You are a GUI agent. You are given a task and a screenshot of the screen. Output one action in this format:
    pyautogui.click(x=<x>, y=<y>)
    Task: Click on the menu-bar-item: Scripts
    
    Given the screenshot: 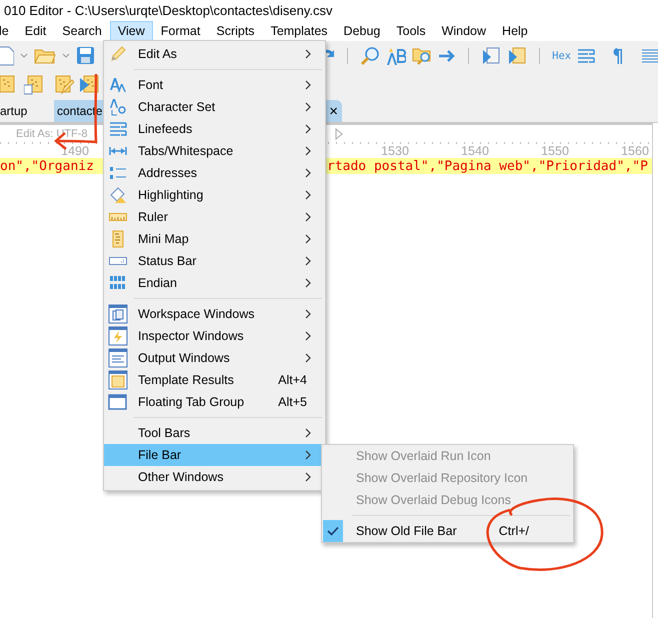 What is the action you would take?
    pyautogui.click(x=235, y=30)
    